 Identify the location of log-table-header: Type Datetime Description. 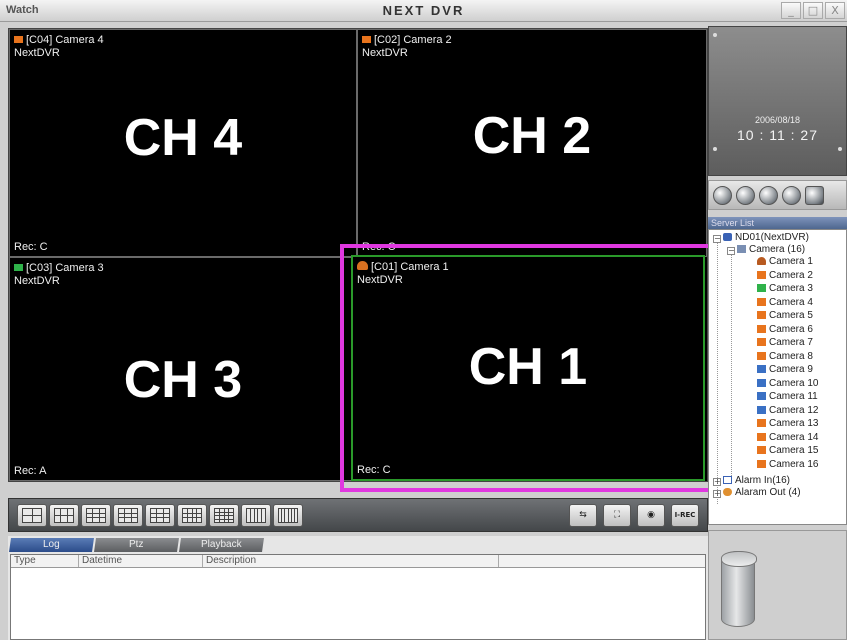
(358, 561).